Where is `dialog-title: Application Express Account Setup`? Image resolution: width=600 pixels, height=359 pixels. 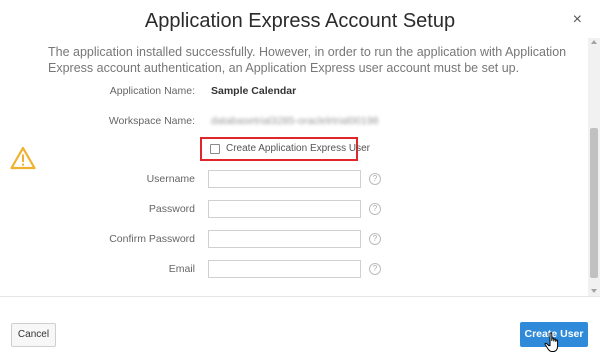 dialog-title: Application Express Account Setup is located at coordinates (300, 21).